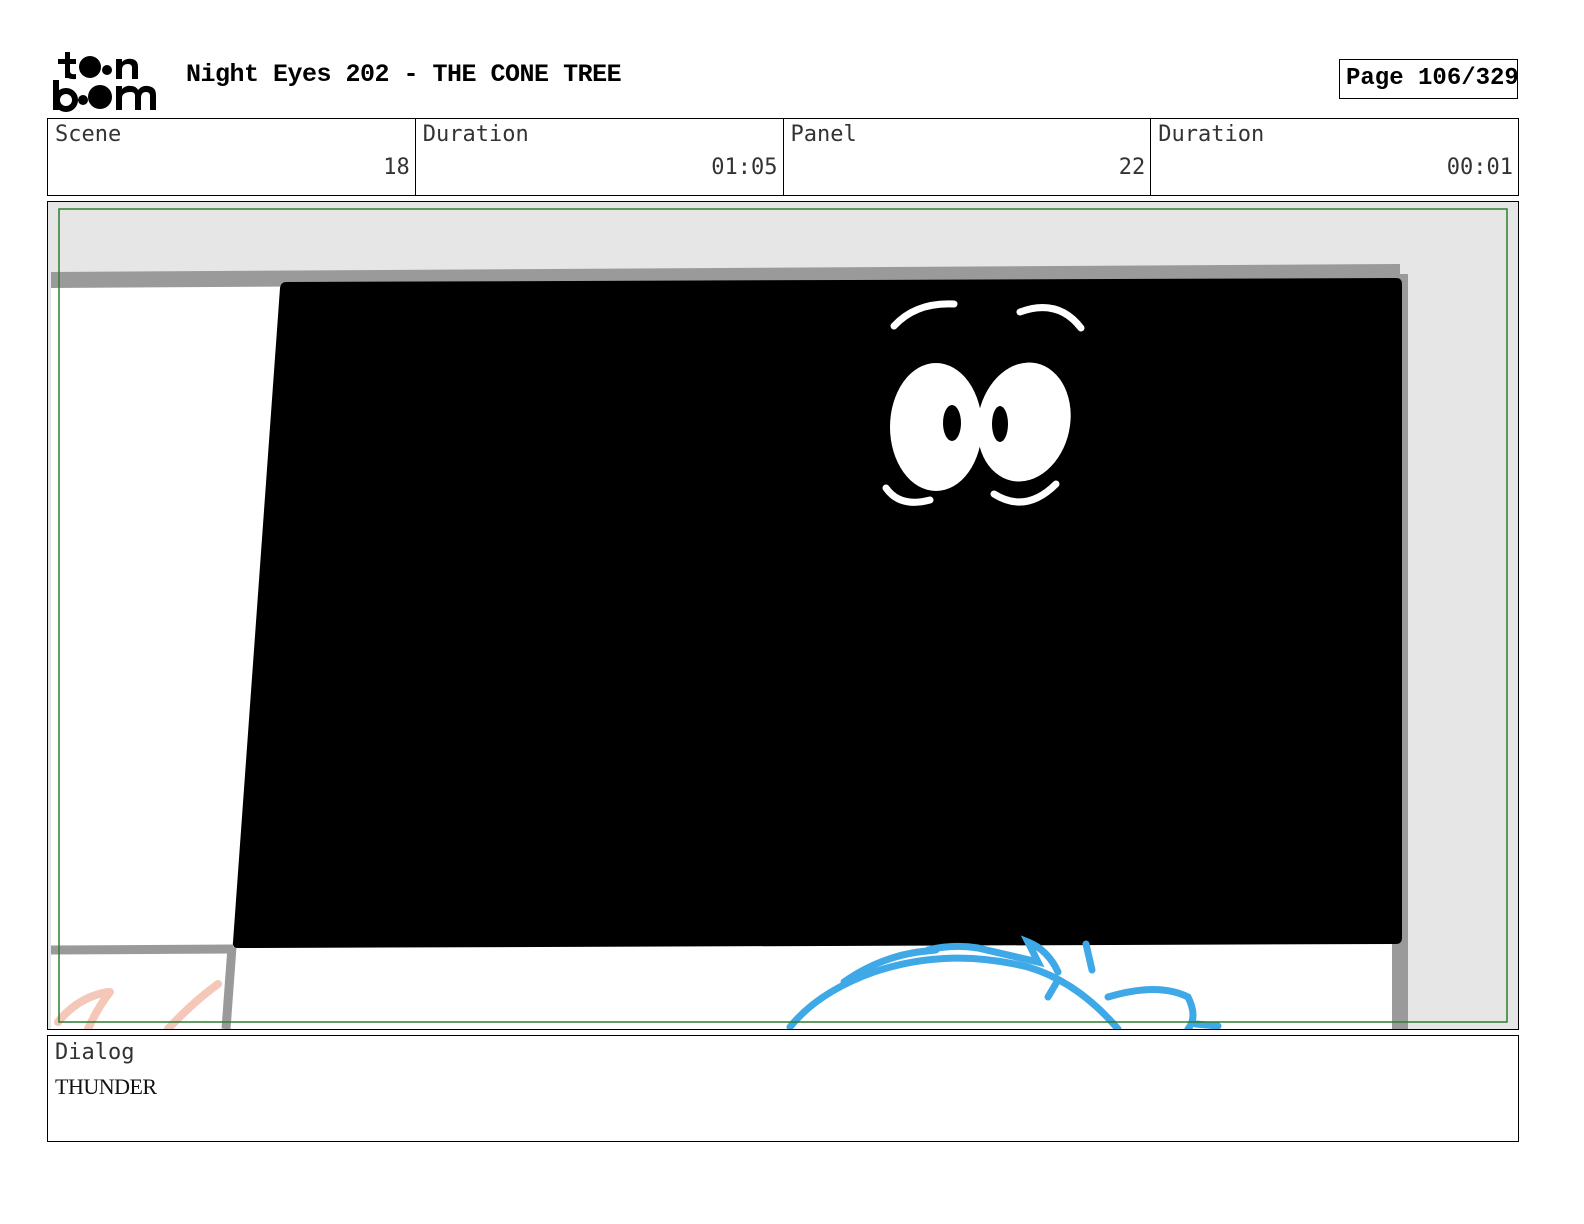 The height and width of the screenshot is (1224, 1584). What do you see at coordinates (404, 74) in the screenshot?
I see `document-title: Night Eyes 202 - THE CONE TREE` at bounding box center [404, 74].